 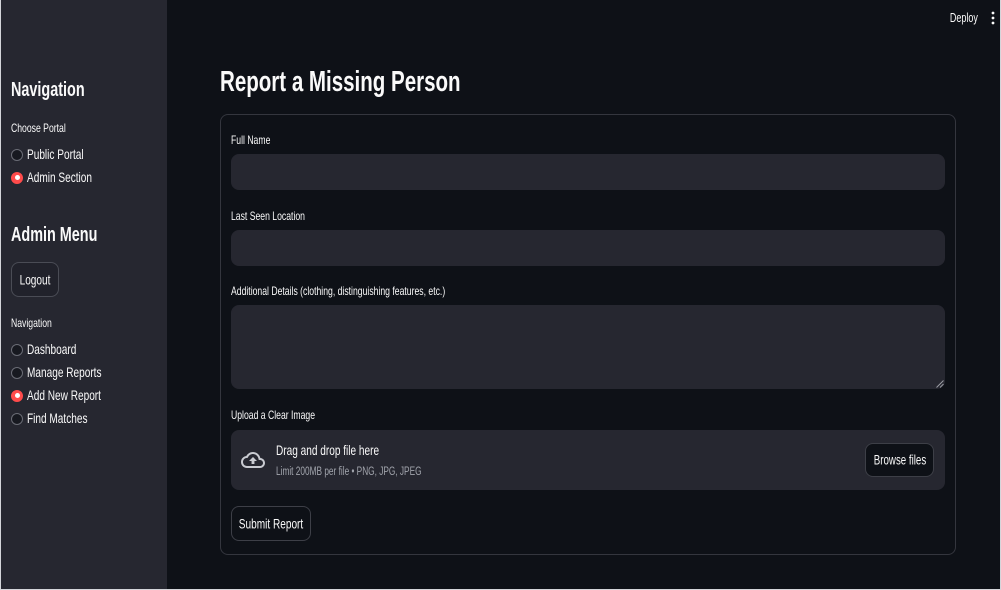 I want to click on choose-portal-label: Choose Portal, so click(x=38, y=128).